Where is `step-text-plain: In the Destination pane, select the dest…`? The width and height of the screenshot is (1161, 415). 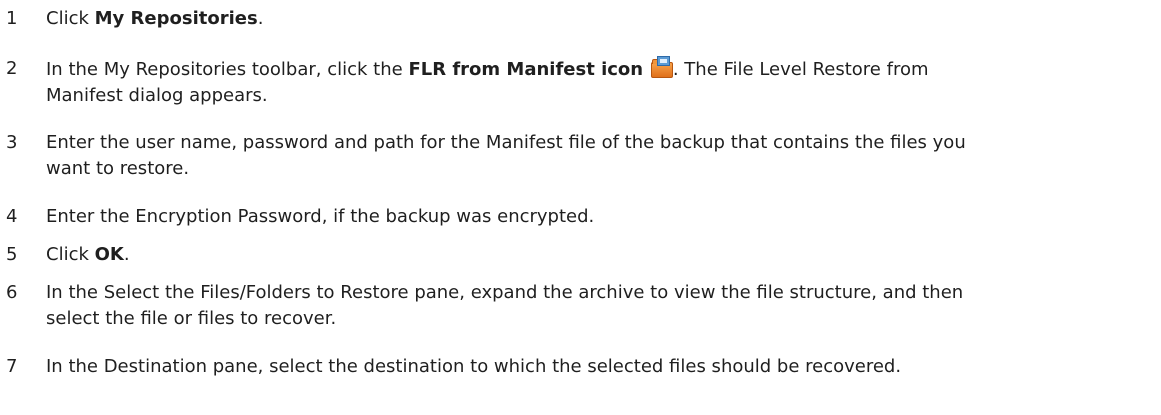
step-text-plain: In the Destination pane, select the dest… is located at coordinates (474, 366).